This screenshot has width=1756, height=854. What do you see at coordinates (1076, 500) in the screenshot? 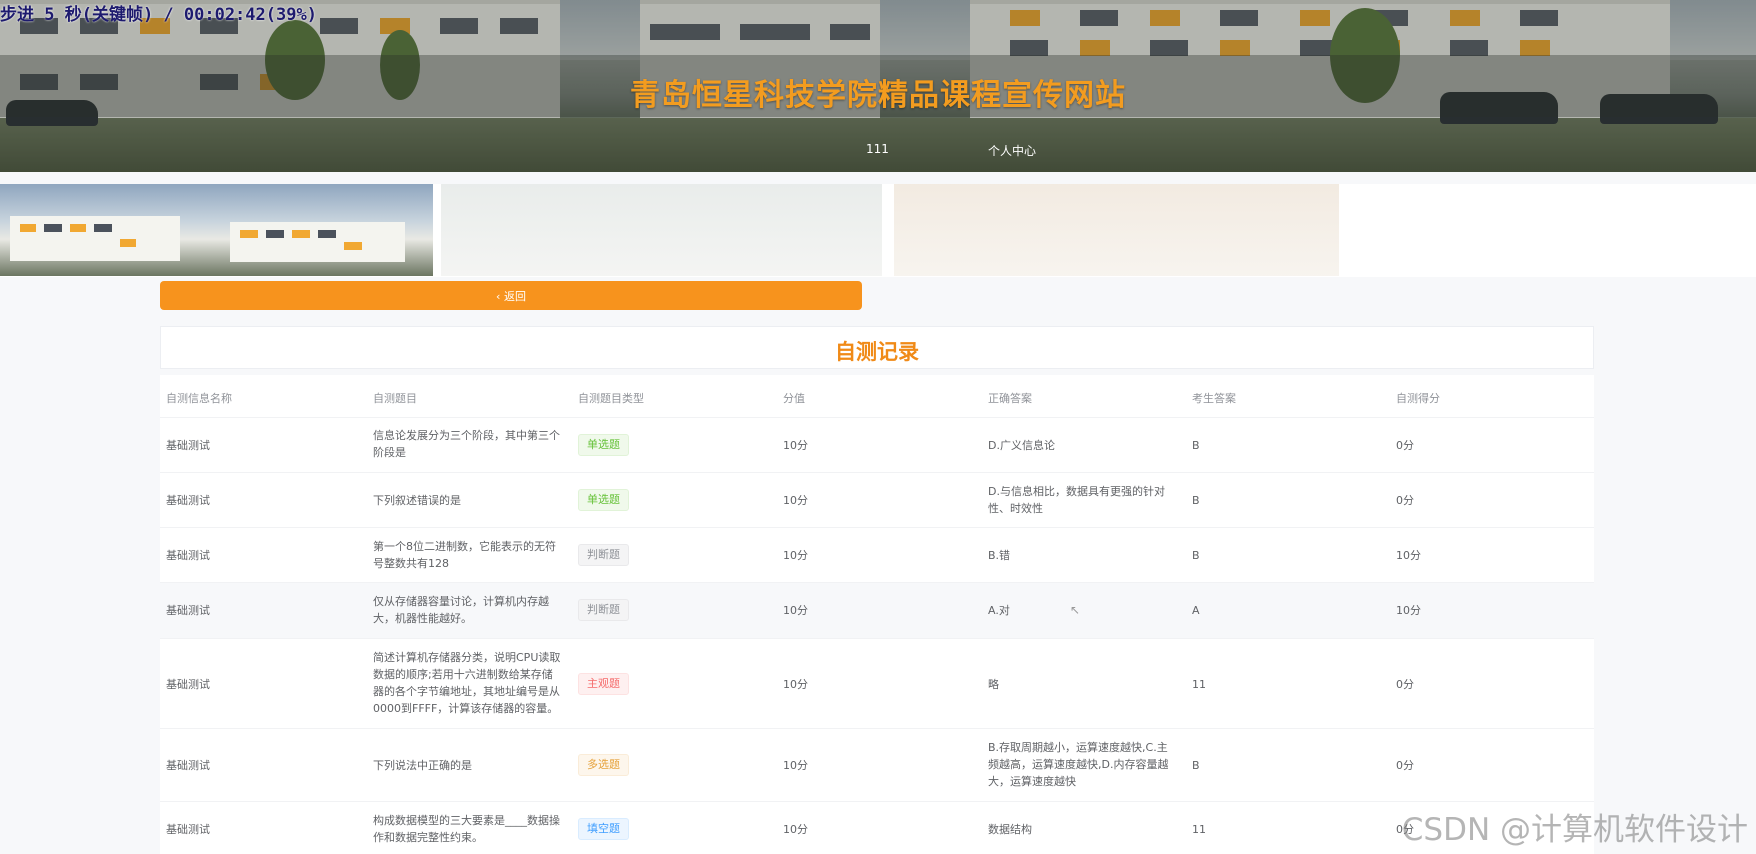
I see `cell-correct-answer: D.与信息相比，数据具有更强的针对性、时效性` at bounding box center [1076, 500].